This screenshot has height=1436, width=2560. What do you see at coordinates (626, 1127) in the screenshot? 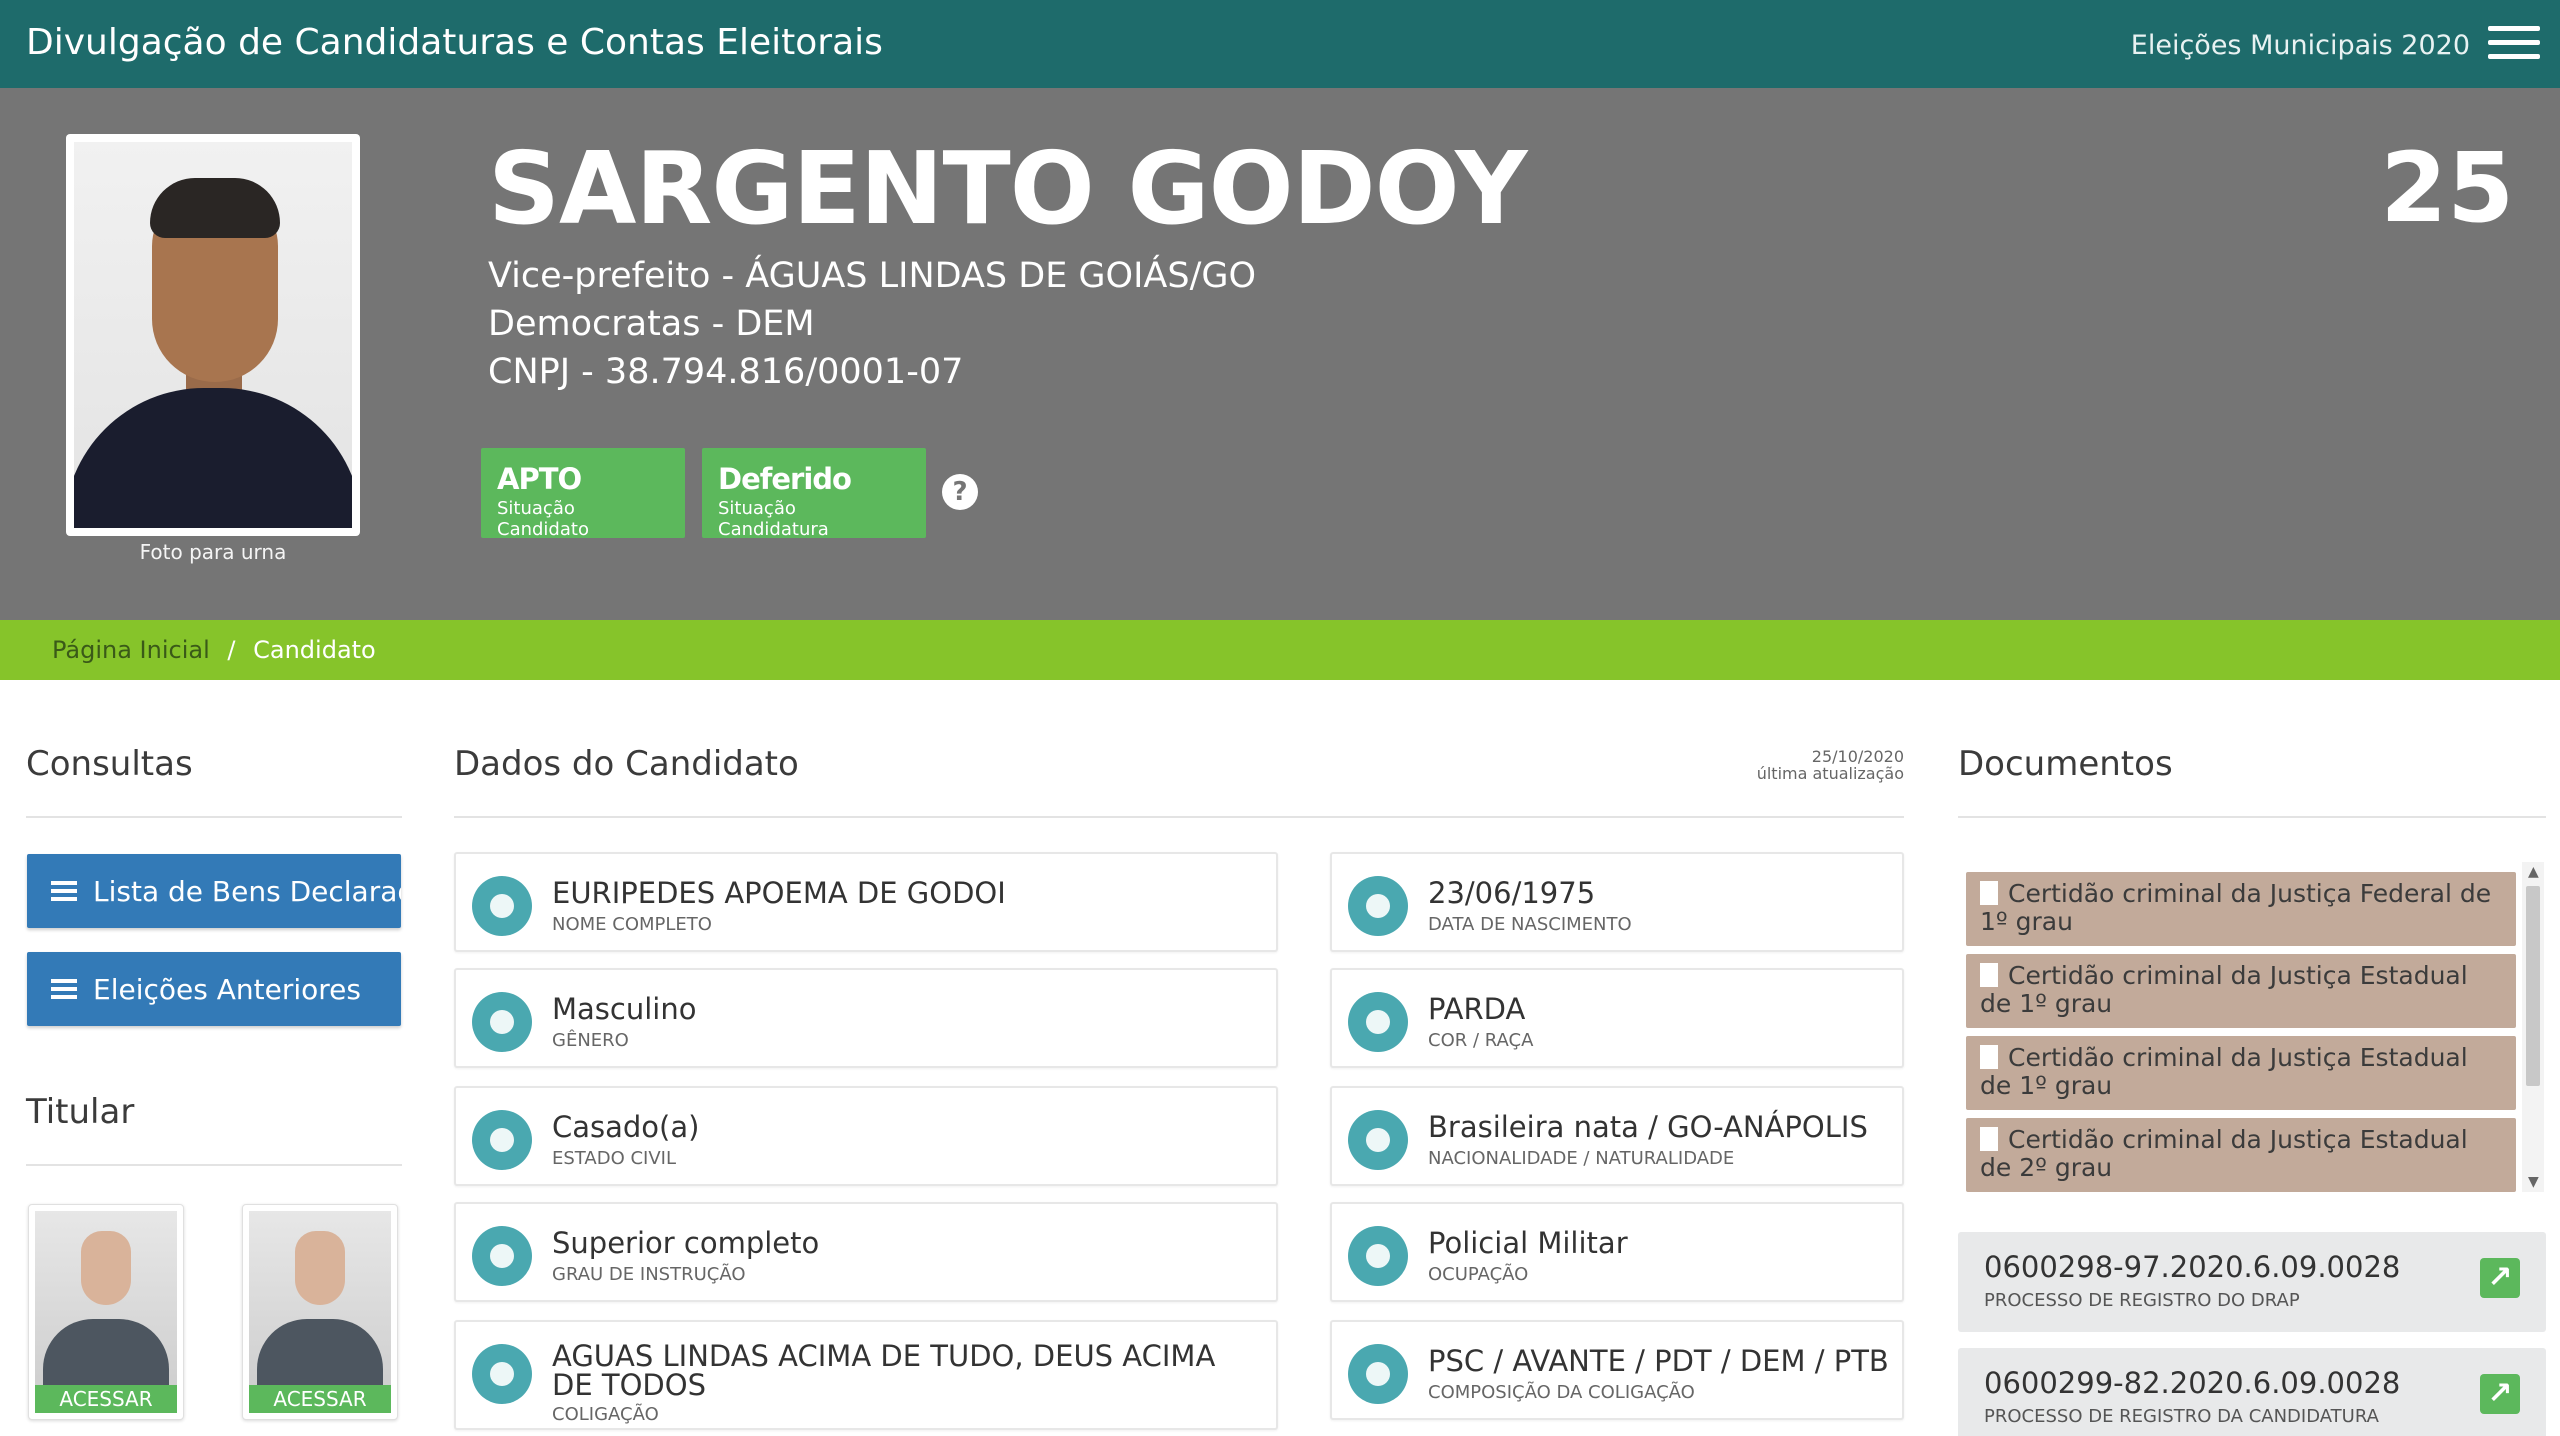
I see `info-value: Casado(a)` at bounding box center [626, 1127].